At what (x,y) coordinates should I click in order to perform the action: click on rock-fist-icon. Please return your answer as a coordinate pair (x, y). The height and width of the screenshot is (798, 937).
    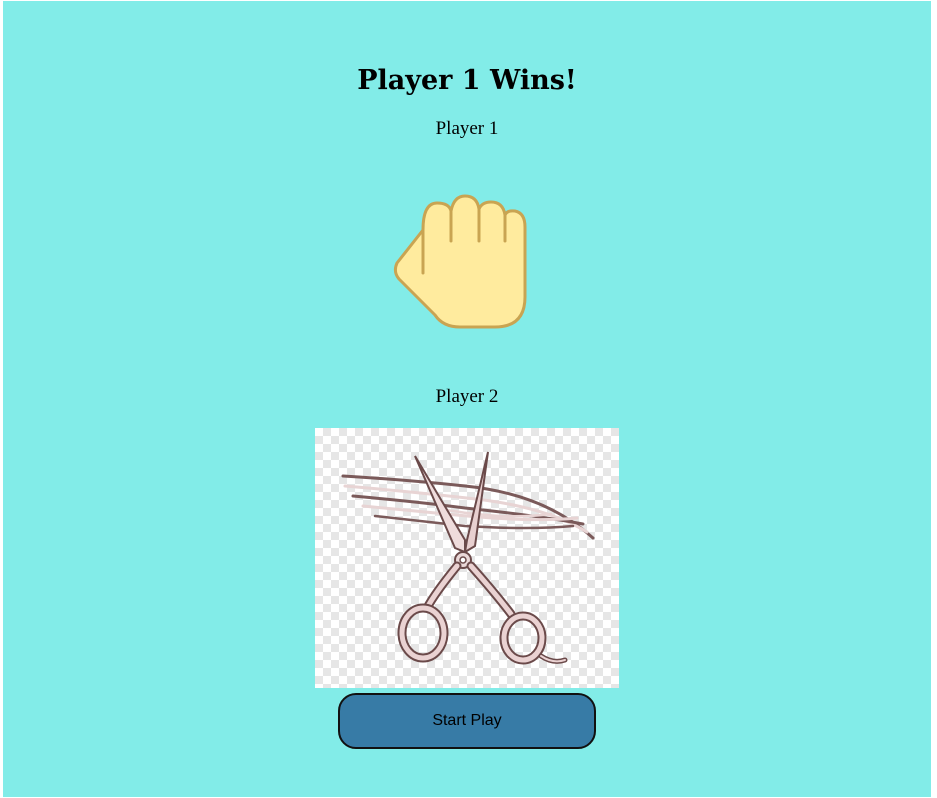
    Looking at the image, I should click on (460, 262).